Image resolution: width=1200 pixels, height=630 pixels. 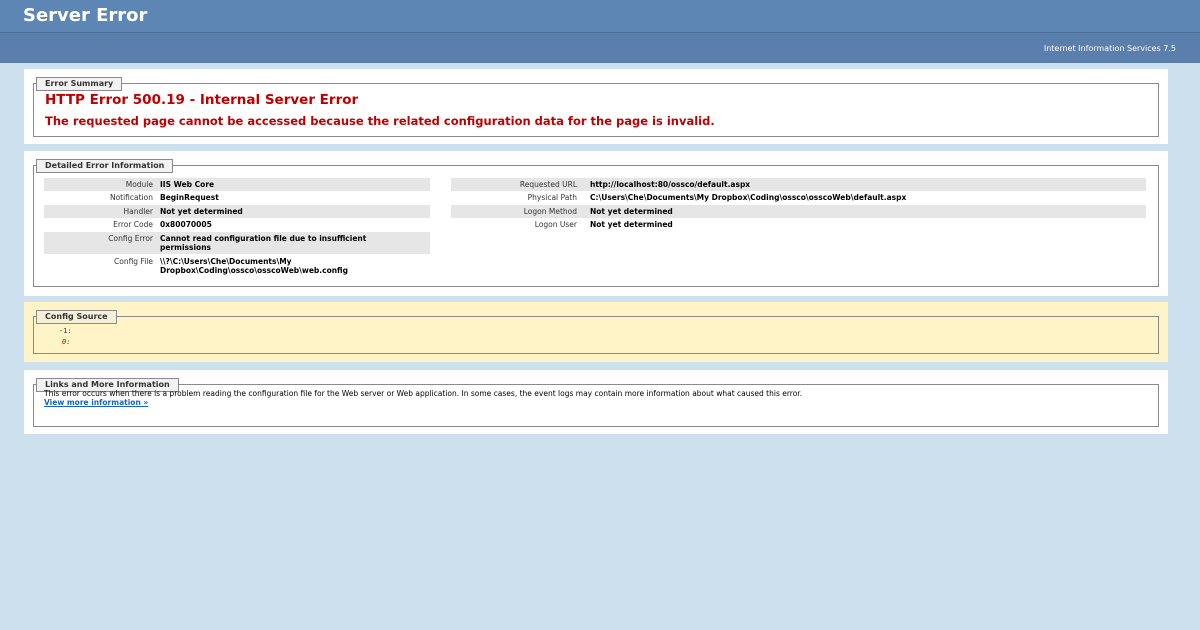 I want to click on view-more-information-link: View more information », so click(x=96, y=402).